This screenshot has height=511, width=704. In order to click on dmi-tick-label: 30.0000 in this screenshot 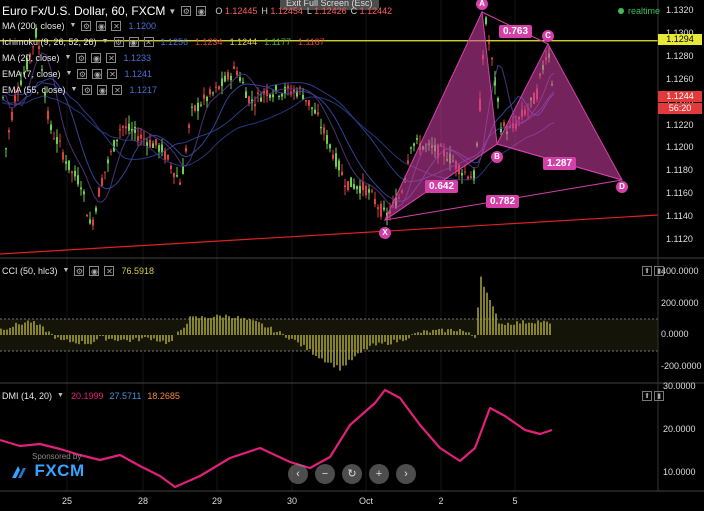, I will do `click(679, 386)`.